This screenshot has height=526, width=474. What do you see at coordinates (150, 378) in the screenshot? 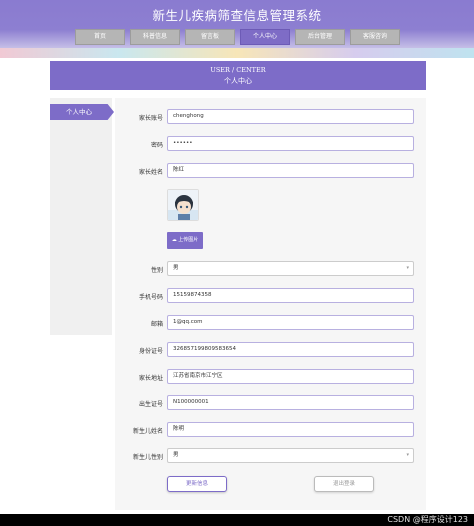
I see `address-label: 家长地址` at bounding box center [150, 378].